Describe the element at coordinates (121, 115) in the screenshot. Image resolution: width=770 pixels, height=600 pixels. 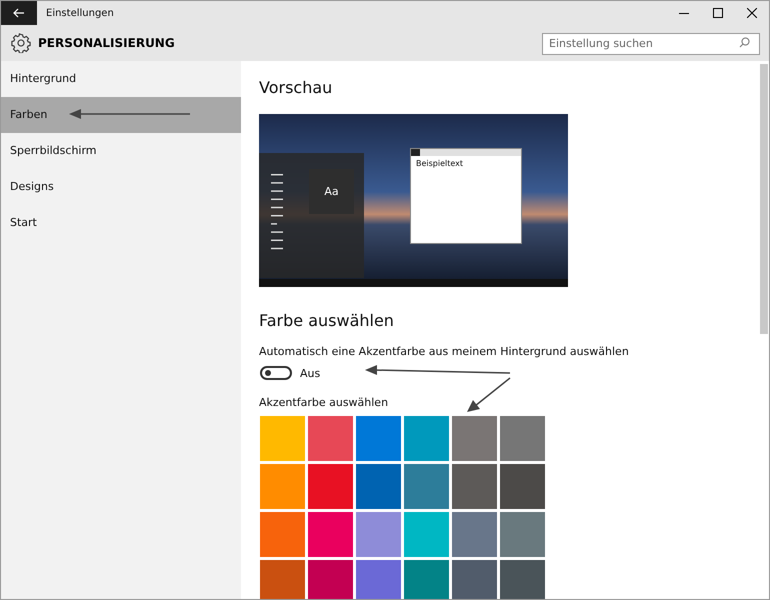
I see `sidebar-item: Farben` at that location.